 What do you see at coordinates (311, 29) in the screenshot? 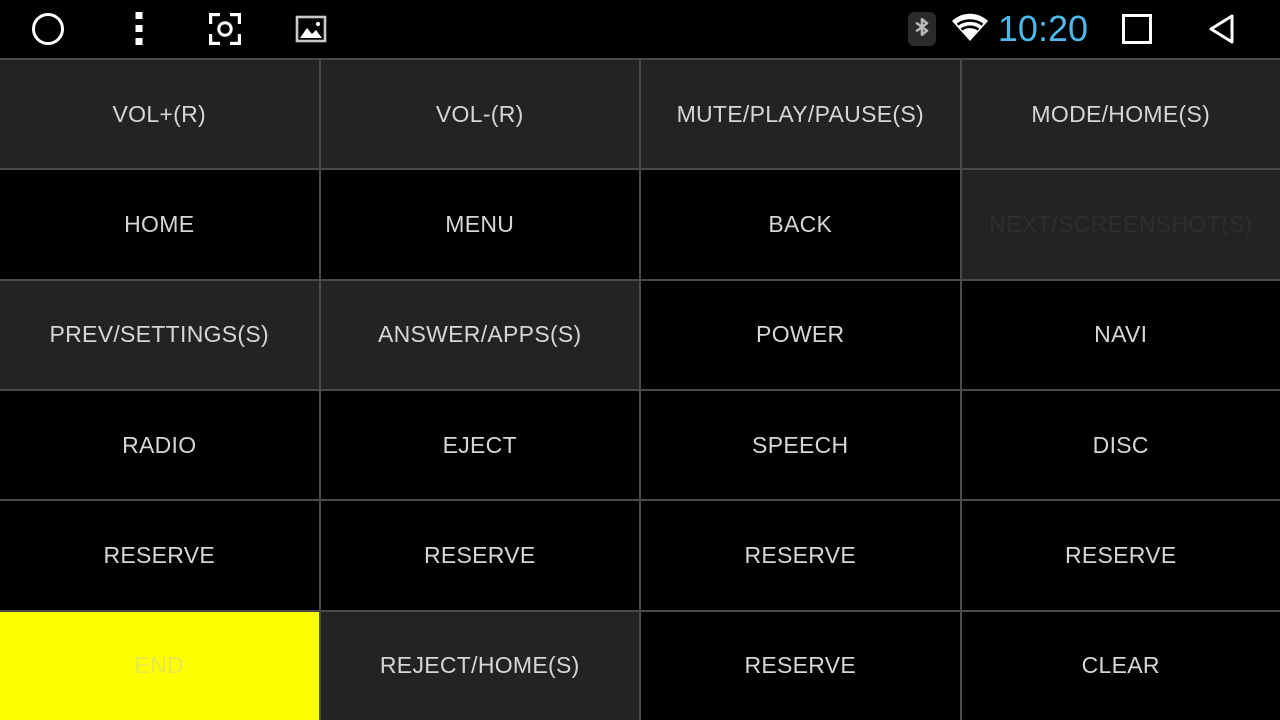
I see `gallery-image-icon` at bounding box center [311, 29].